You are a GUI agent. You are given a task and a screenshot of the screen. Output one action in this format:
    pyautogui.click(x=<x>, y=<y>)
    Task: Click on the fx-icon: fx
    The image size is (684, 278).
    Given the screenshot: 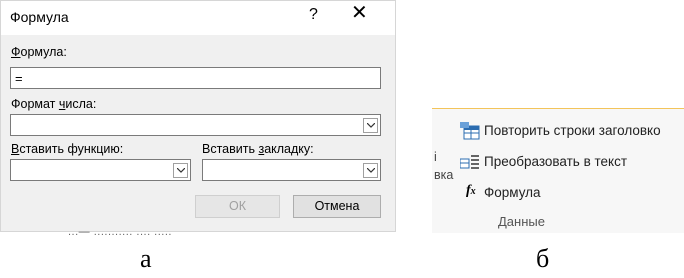 What is the action you would take?
    pyautogui.click(x=471, y=190)
    